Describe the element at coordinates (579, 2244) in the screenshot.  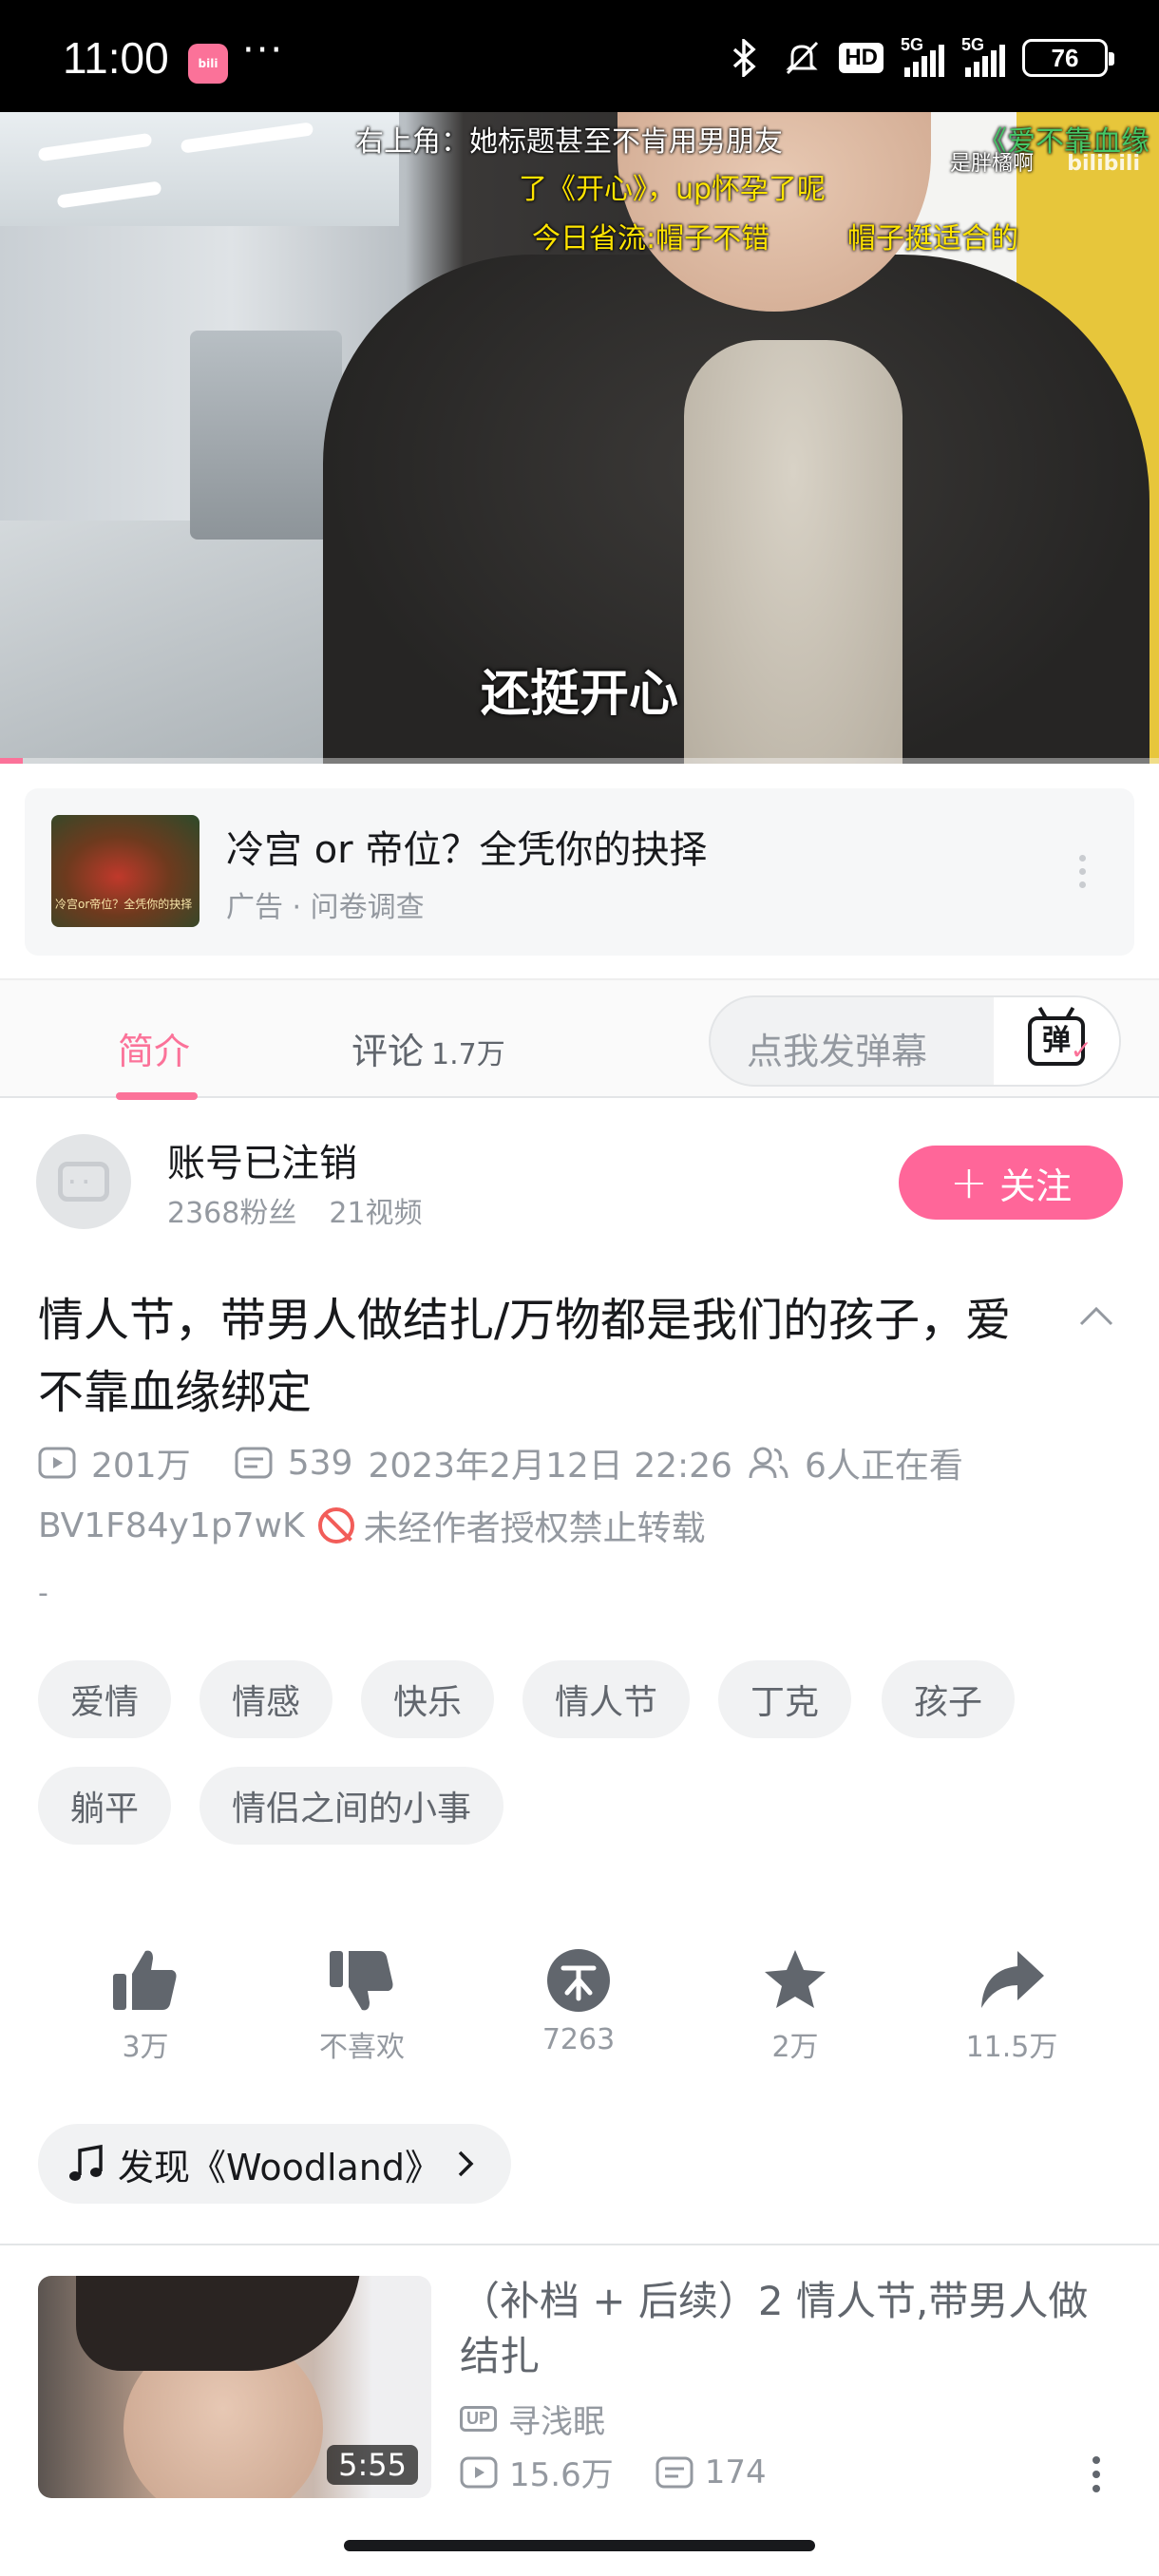
I see `section-divider` at that location.